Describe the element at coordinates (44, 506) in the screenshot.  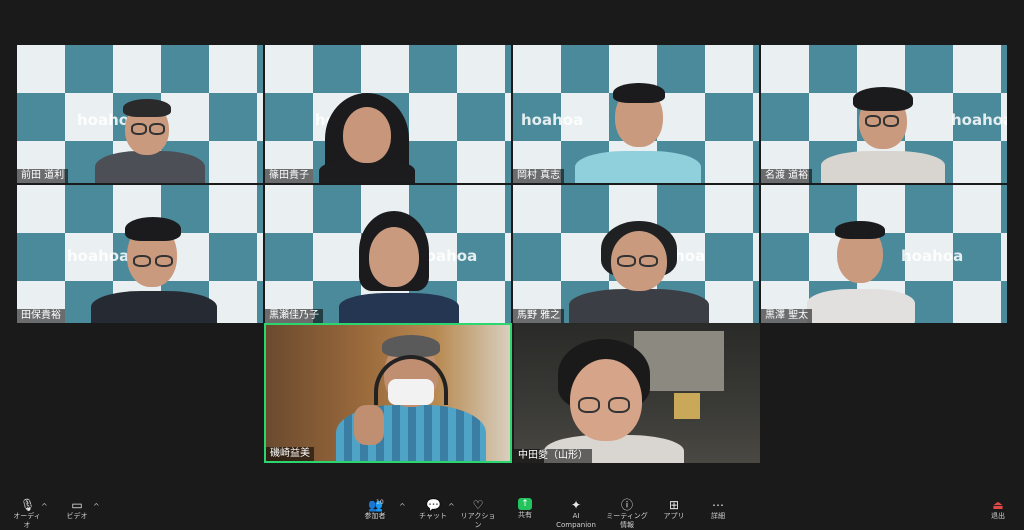
I see `audio-options-chevron-icon: ^` at that location.